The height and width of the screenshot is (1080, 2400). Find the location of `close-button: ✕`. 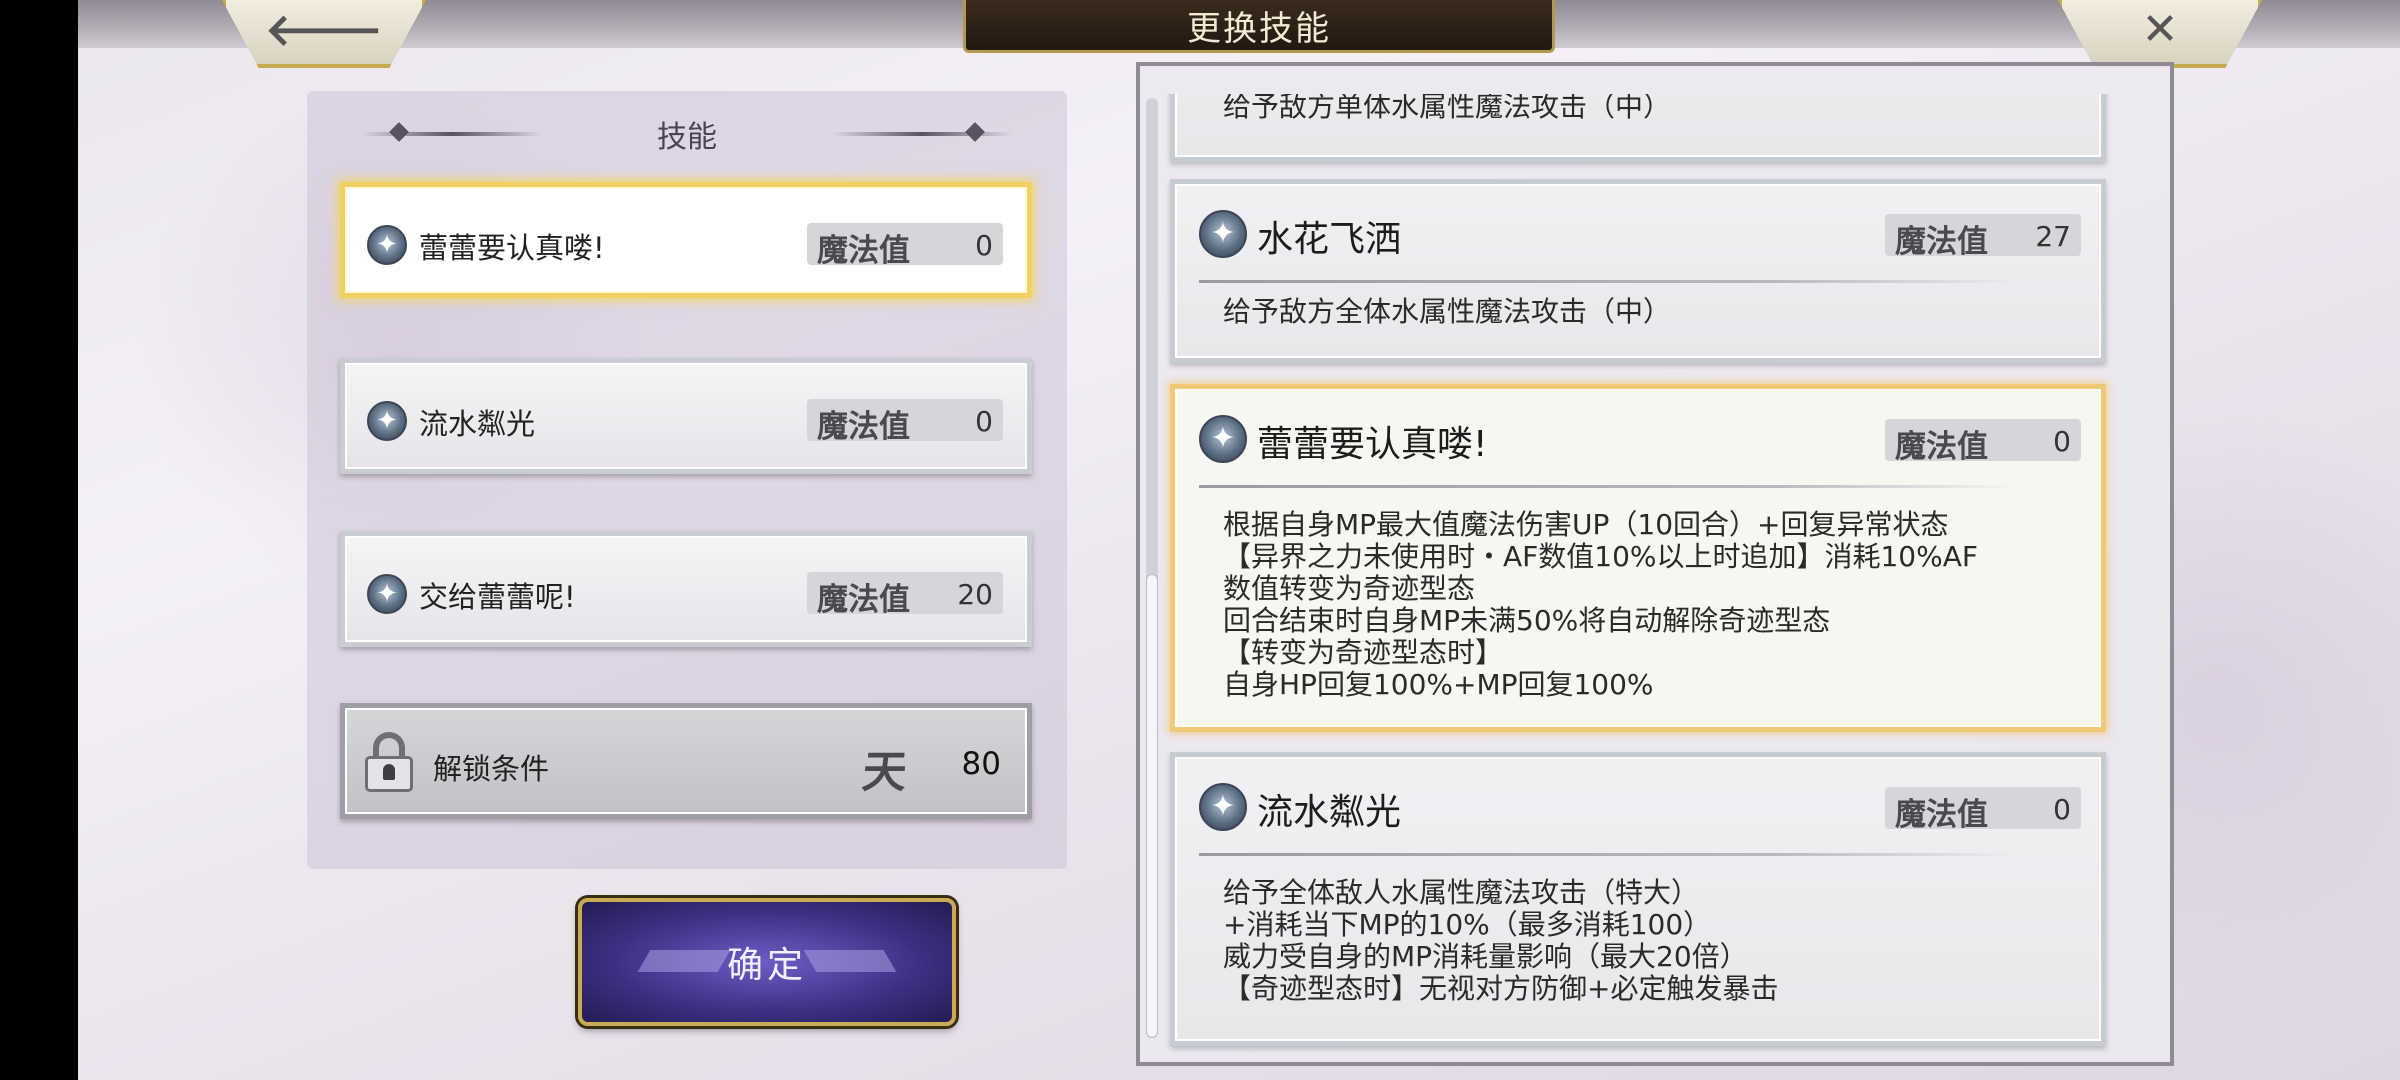

close-button: ✕ is located at coordinates (2160, 34).